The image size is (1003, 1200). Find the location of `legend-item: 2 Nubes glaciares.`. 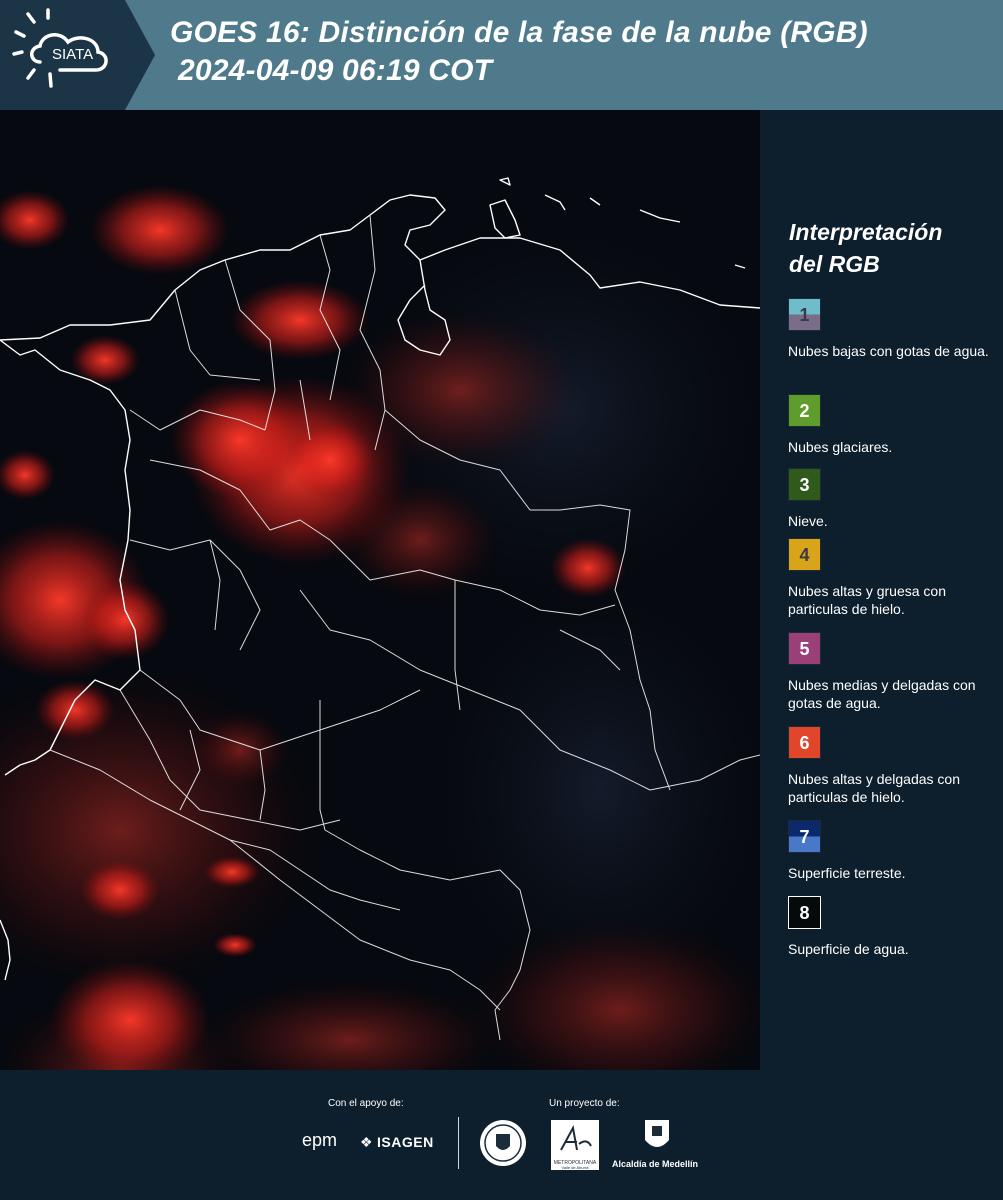

legend-item: 2 Nubes glaciares. is located at coordinates (893, 425).